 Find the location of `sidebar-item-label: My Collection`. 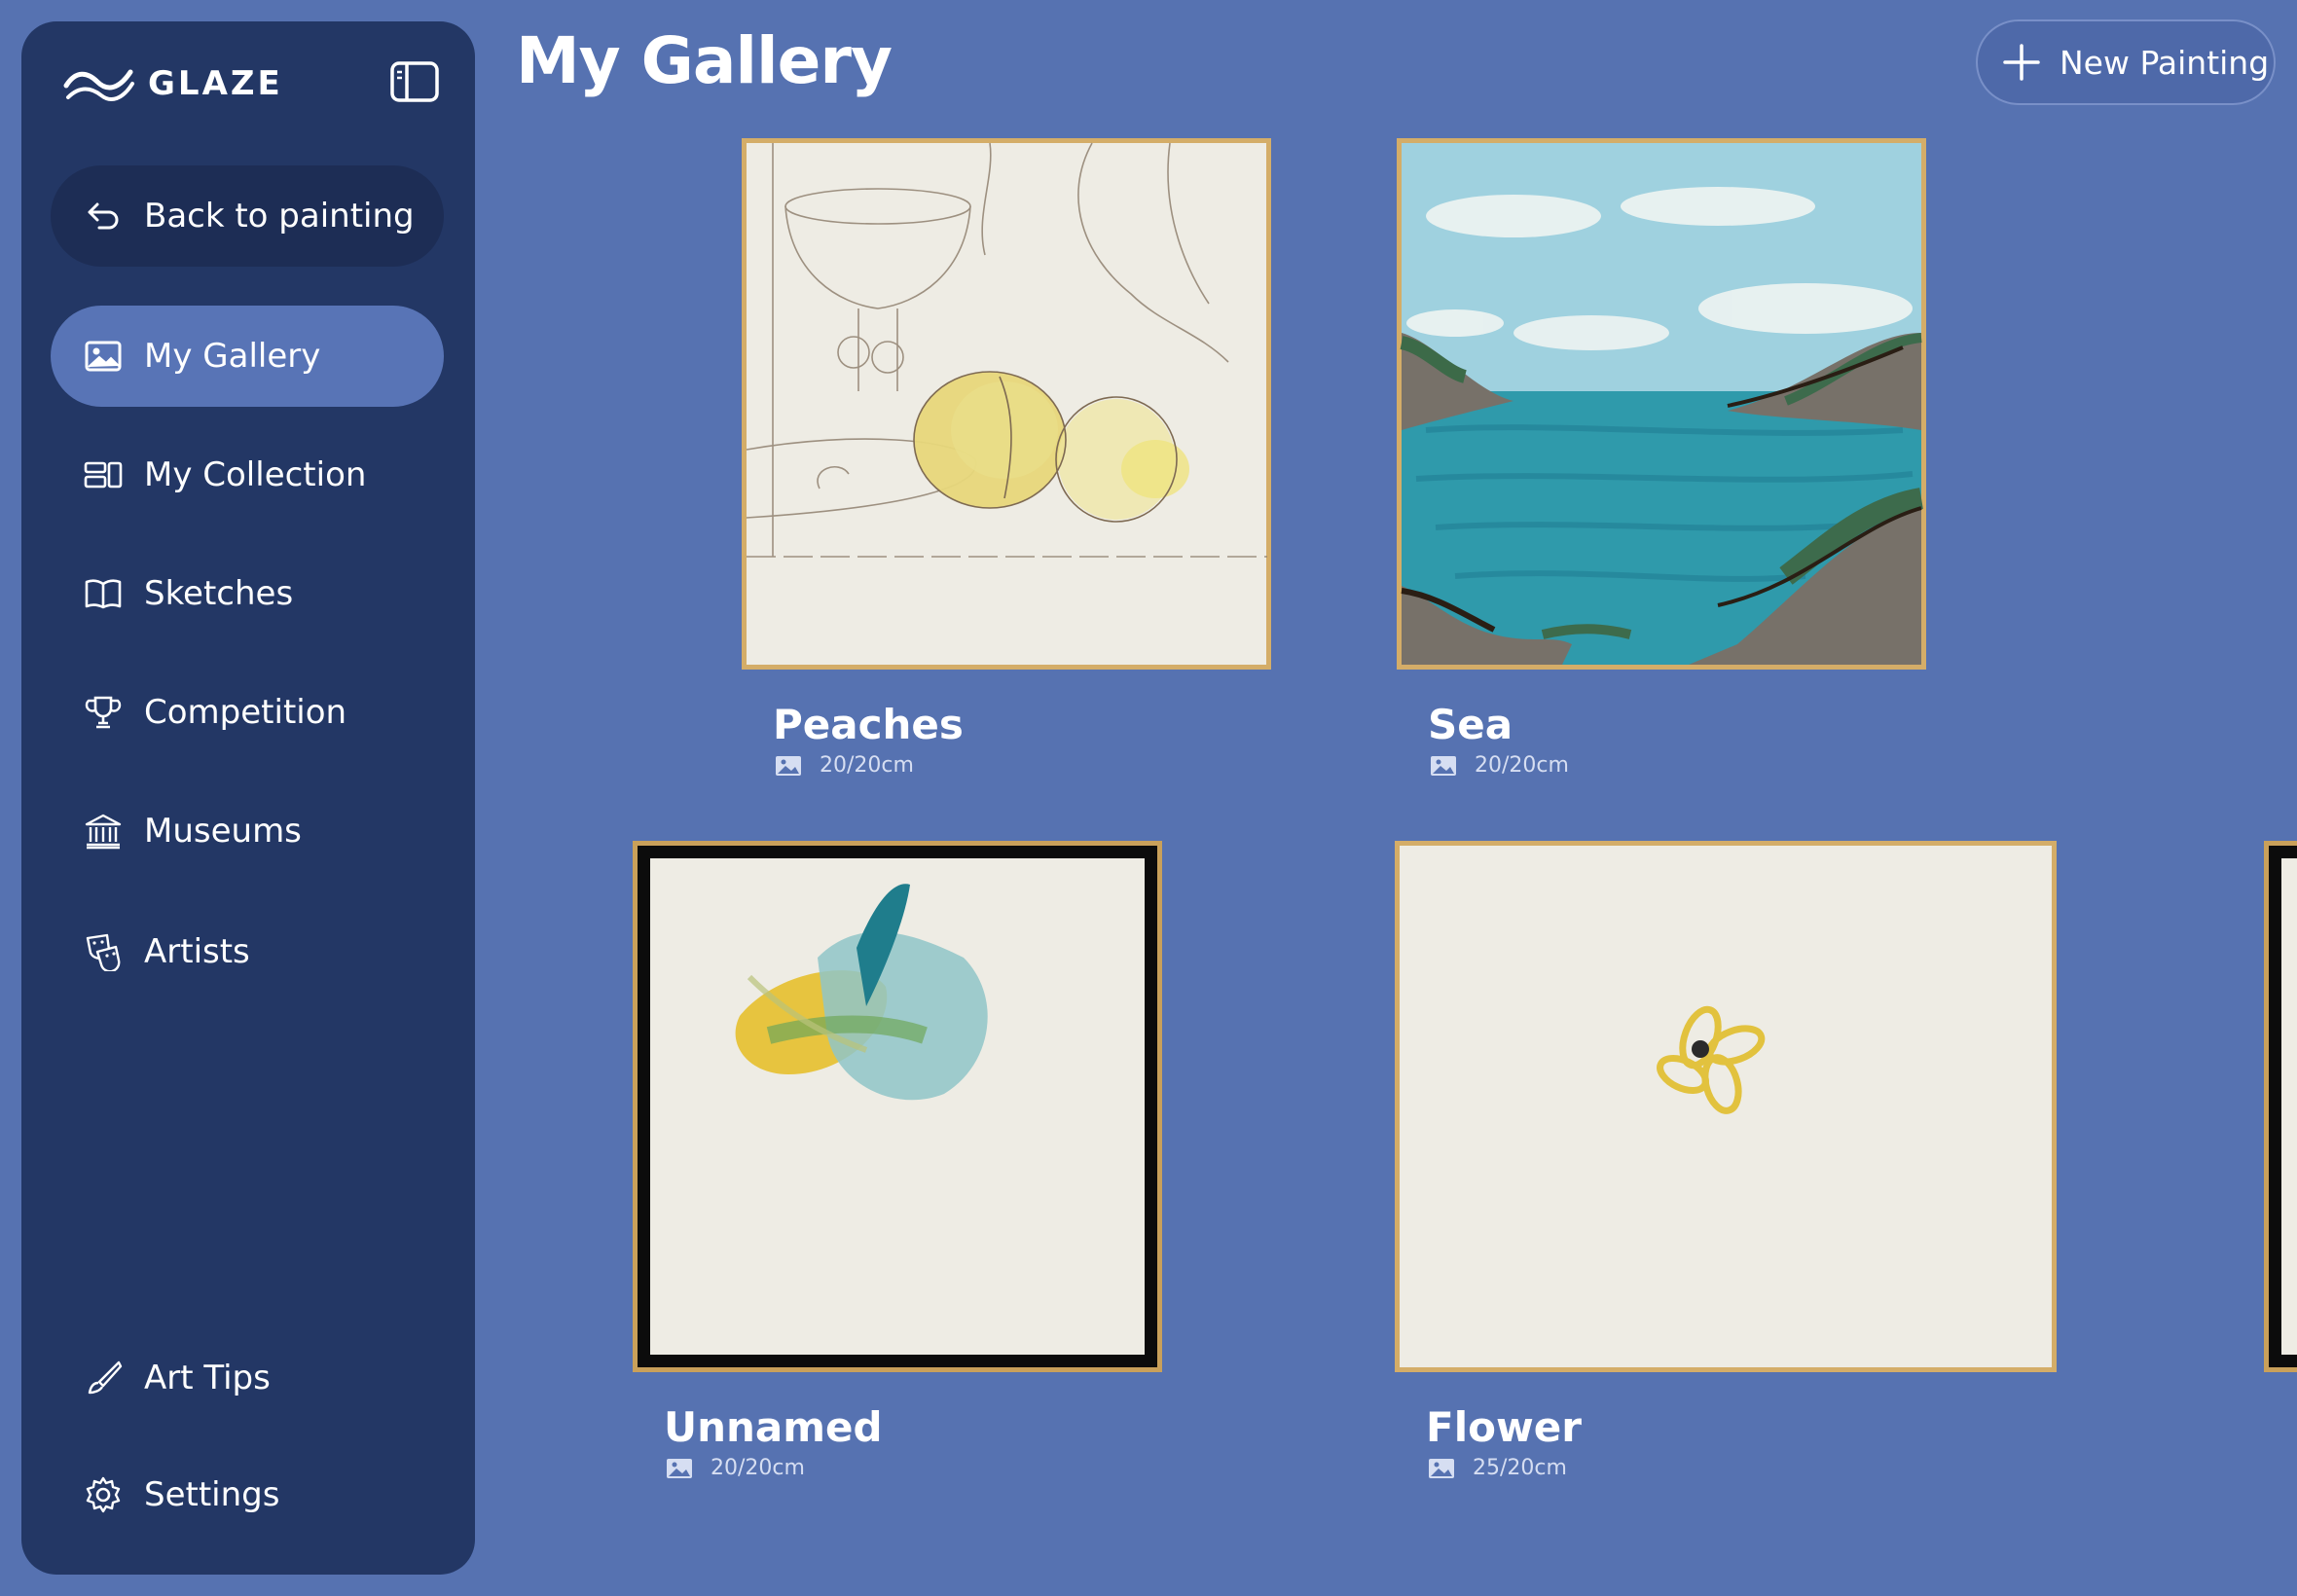

sidebar-item-label: My Collection is located at coordinates (256, 474).